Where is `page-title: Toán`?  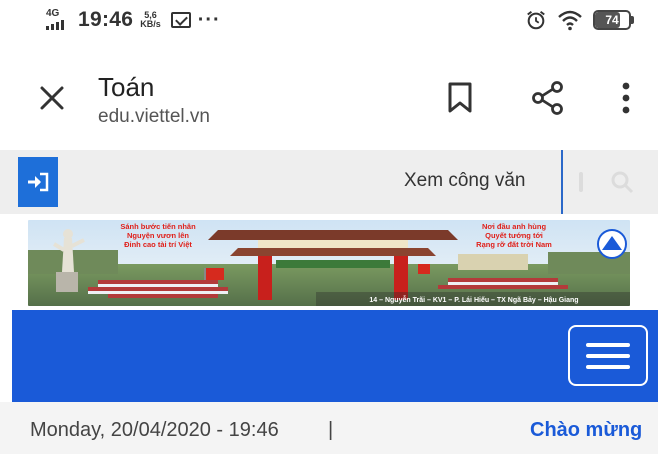 page-title: Toán is located at coordinates (126, 87).